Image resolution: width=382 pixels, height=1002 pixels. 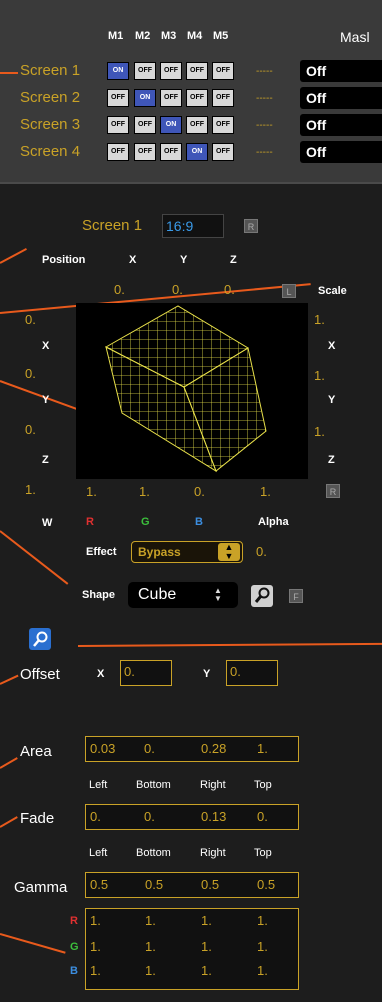 What do you see at coordinates (251, 226) in the screenshot?
I see `aspect-reset-button: R` at bounding box center [251, 226].